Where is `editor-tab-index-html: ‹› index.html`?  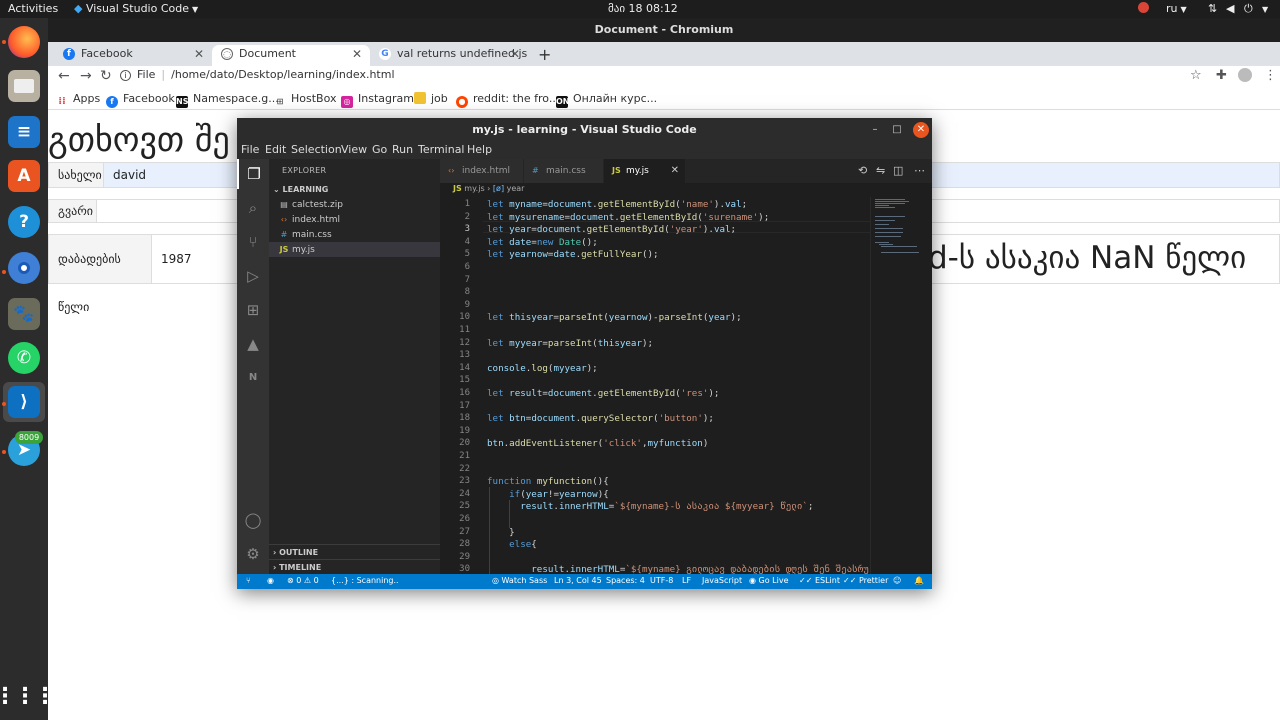 editor-tab-index-html: ‹› index.html is located at coordinates (482, 171).